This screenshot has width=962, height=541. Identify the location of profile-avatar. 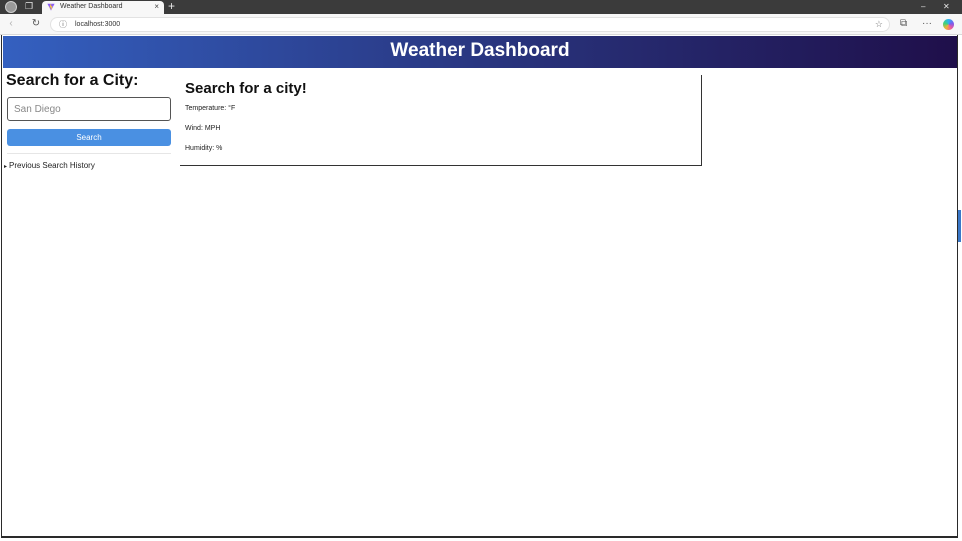
(11, 7).